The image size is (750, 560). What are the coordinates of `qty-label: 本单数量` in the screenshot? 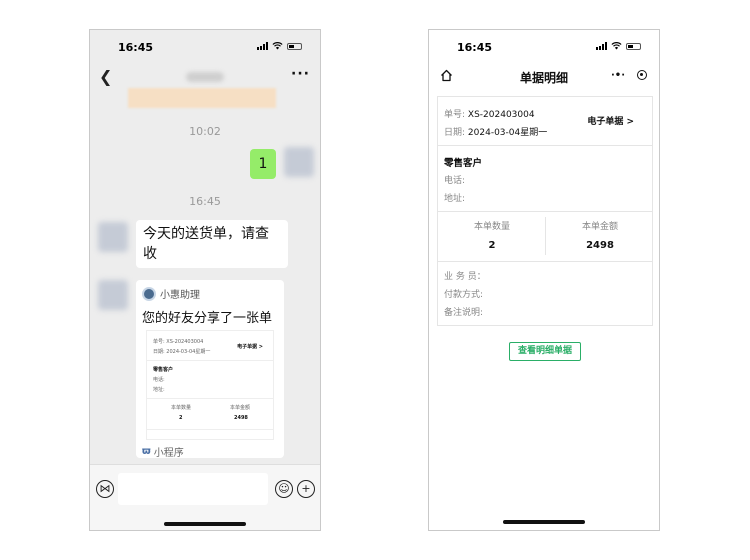 It's located at (491, 227).